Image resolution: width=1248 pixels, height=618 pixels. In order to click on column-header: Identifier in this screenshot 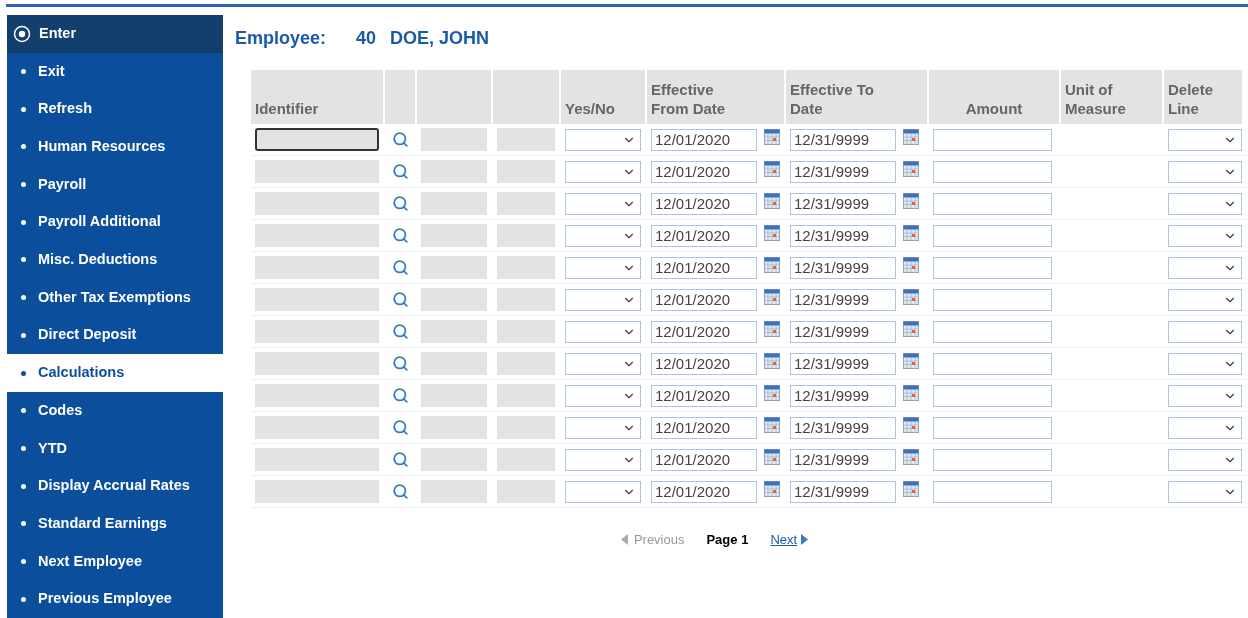, I will do `click(317, 97)`.